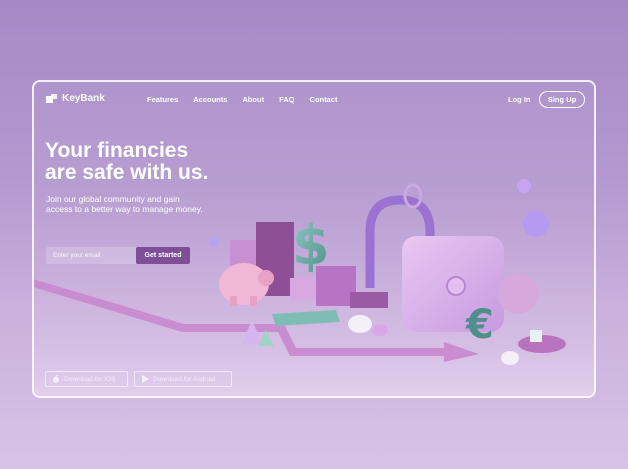 This screenshot has height=469, width=628. I want to click on nav-item-about: About, so click(253, 99).